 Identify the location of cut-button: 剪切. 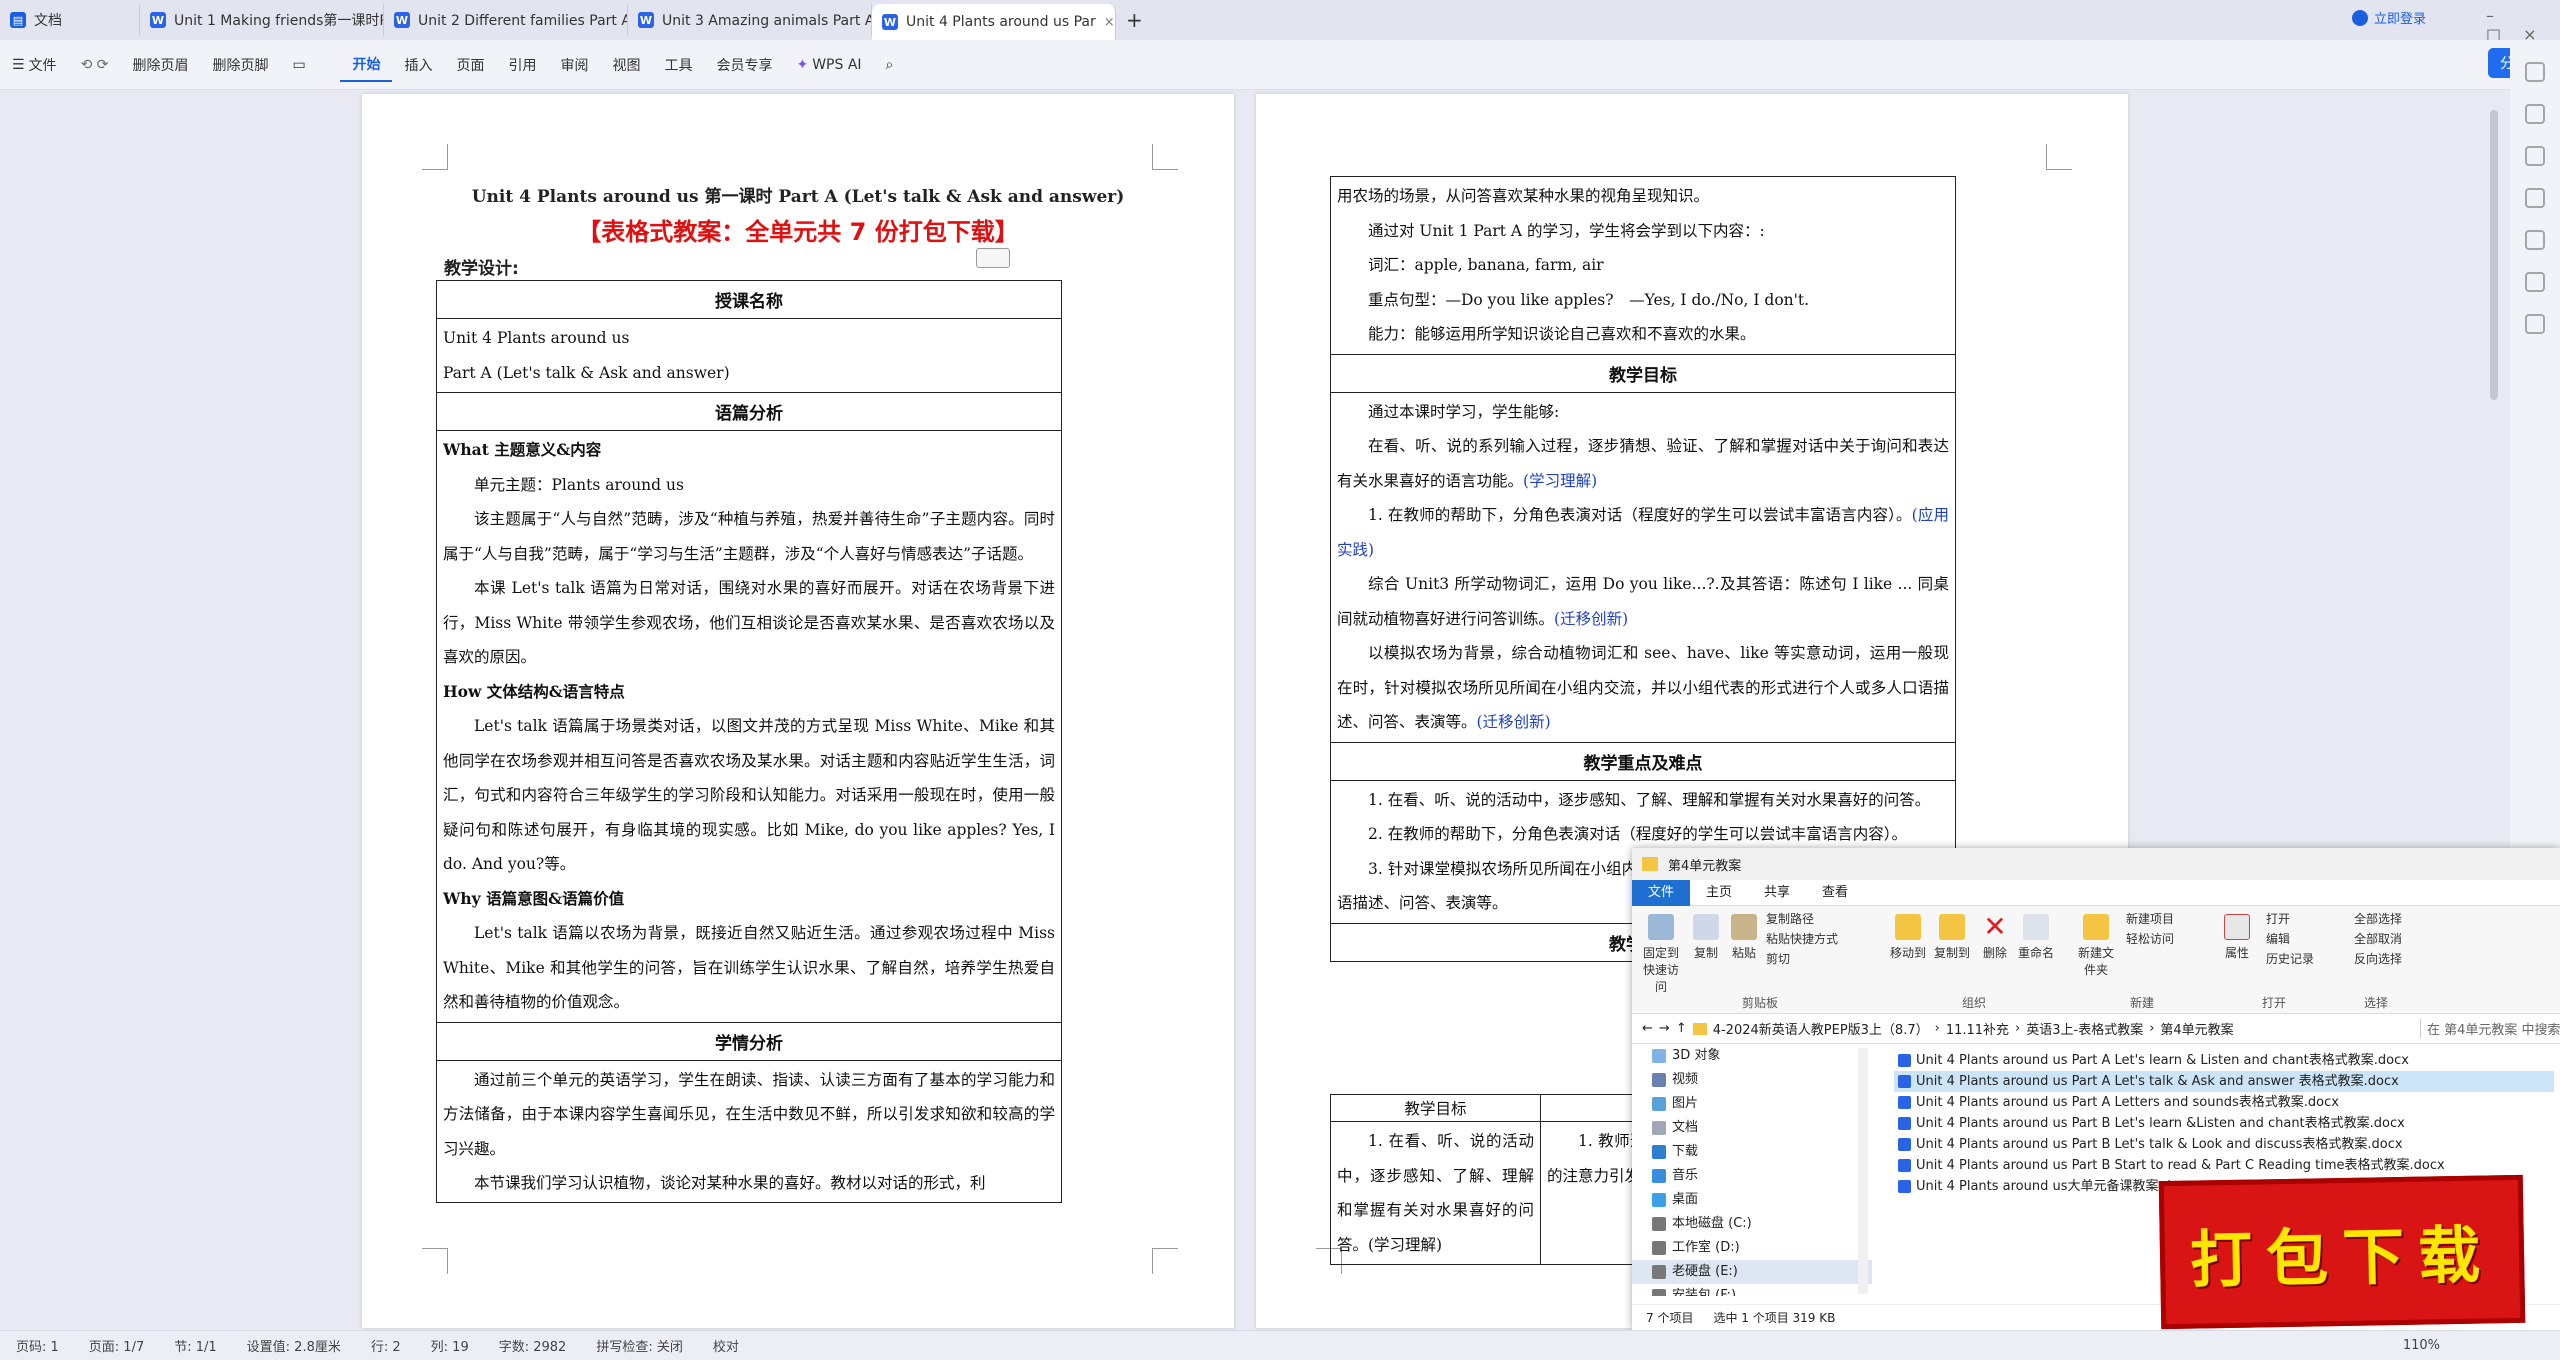
(1778, 958).